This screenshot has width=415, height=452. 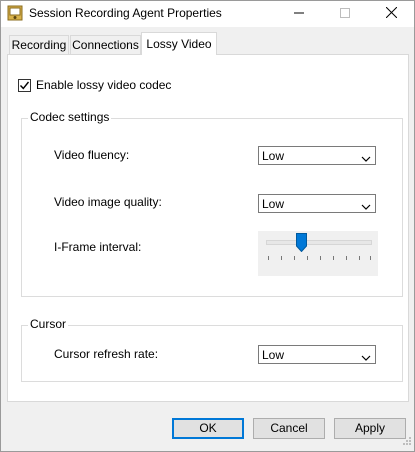 I want to click on enable-lossy-checkbox, so click(x=24, y=85).